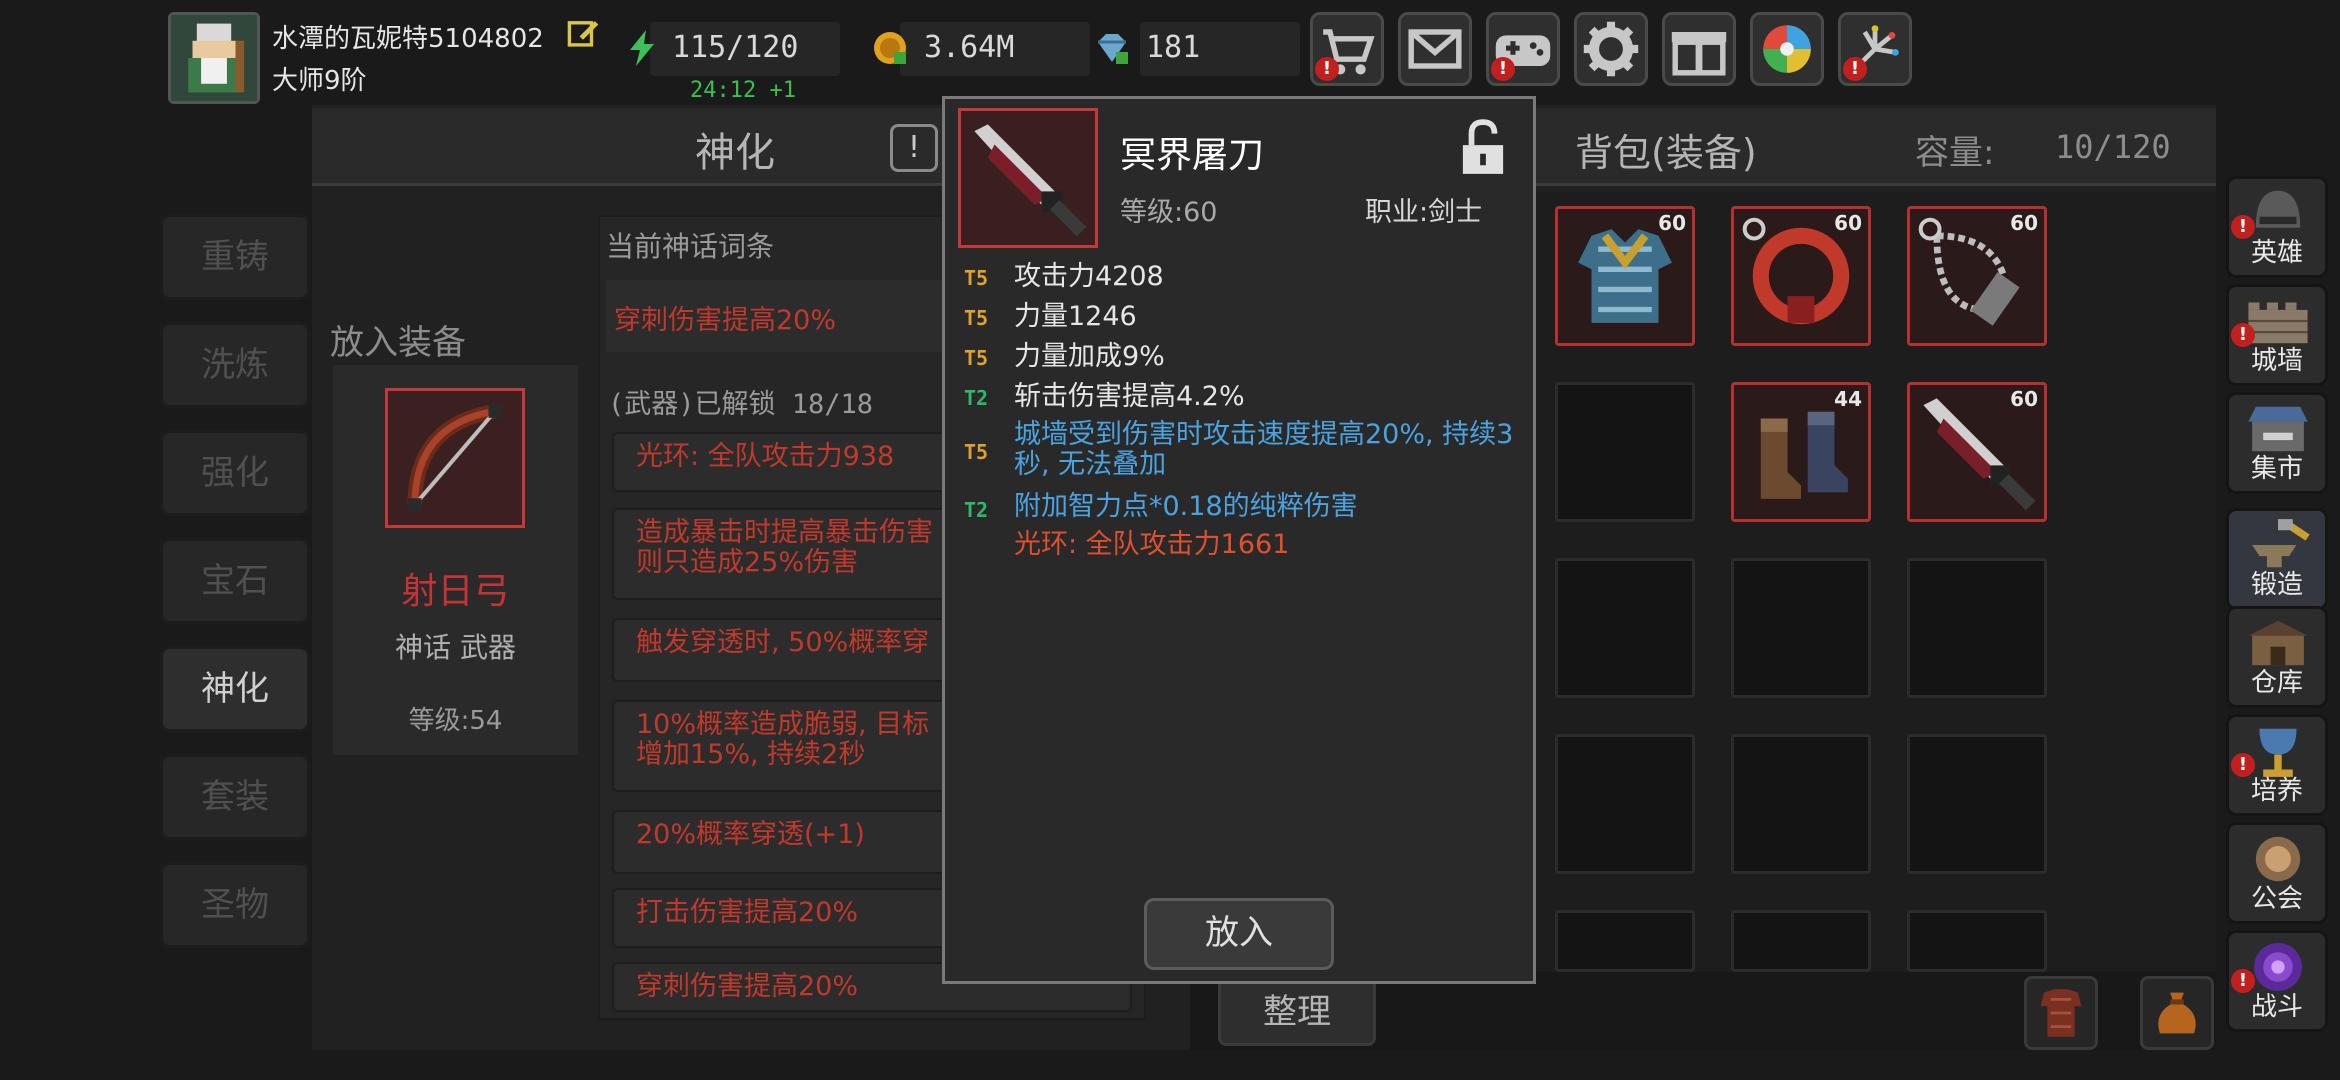 This screenshot has width=2340, height=1080. What do you see at coordinates (1169, 212) in the screenshot?
I see `tooltip-item-level: 等级:60` at bounding box center [1169, 212].